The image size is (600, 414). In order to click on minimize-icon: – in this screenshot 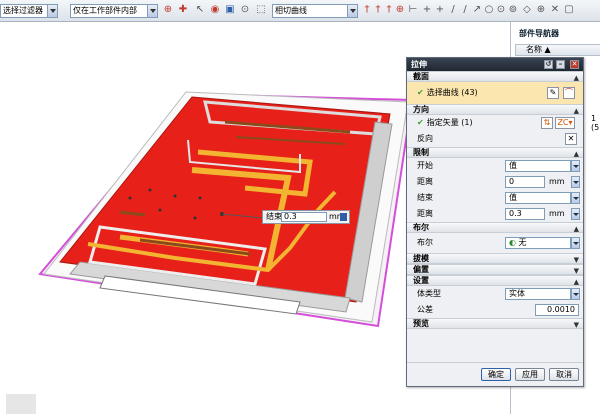, I will do `click(560, 64)`.